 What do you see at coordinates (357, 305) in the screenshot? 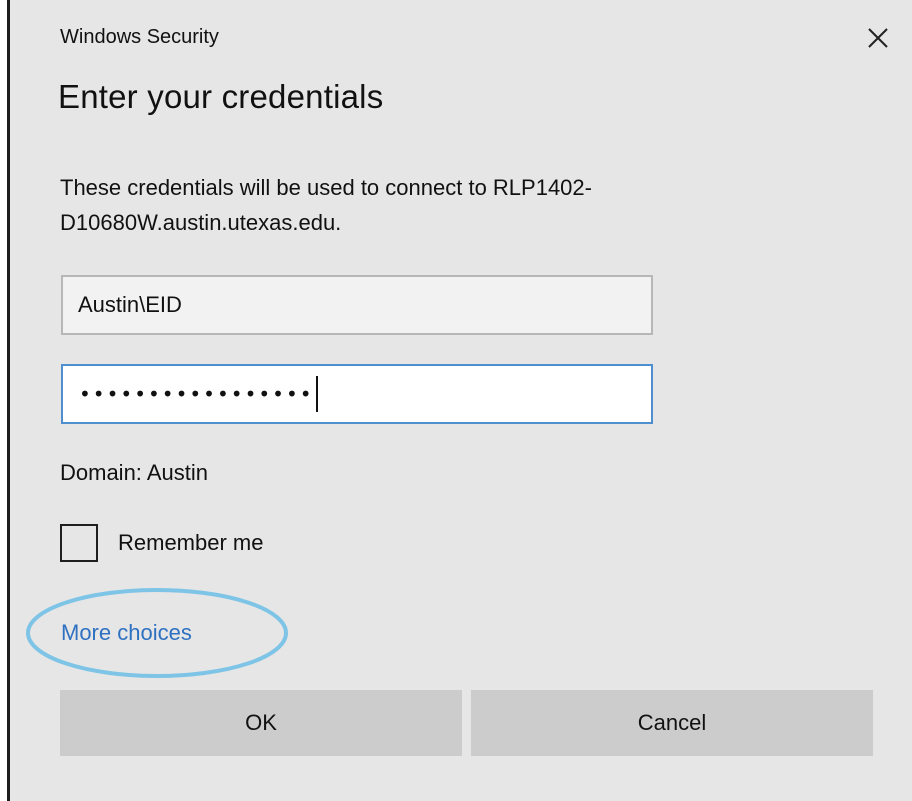
I see `username-field: Austin\EID` at bounding box center [357, 305].